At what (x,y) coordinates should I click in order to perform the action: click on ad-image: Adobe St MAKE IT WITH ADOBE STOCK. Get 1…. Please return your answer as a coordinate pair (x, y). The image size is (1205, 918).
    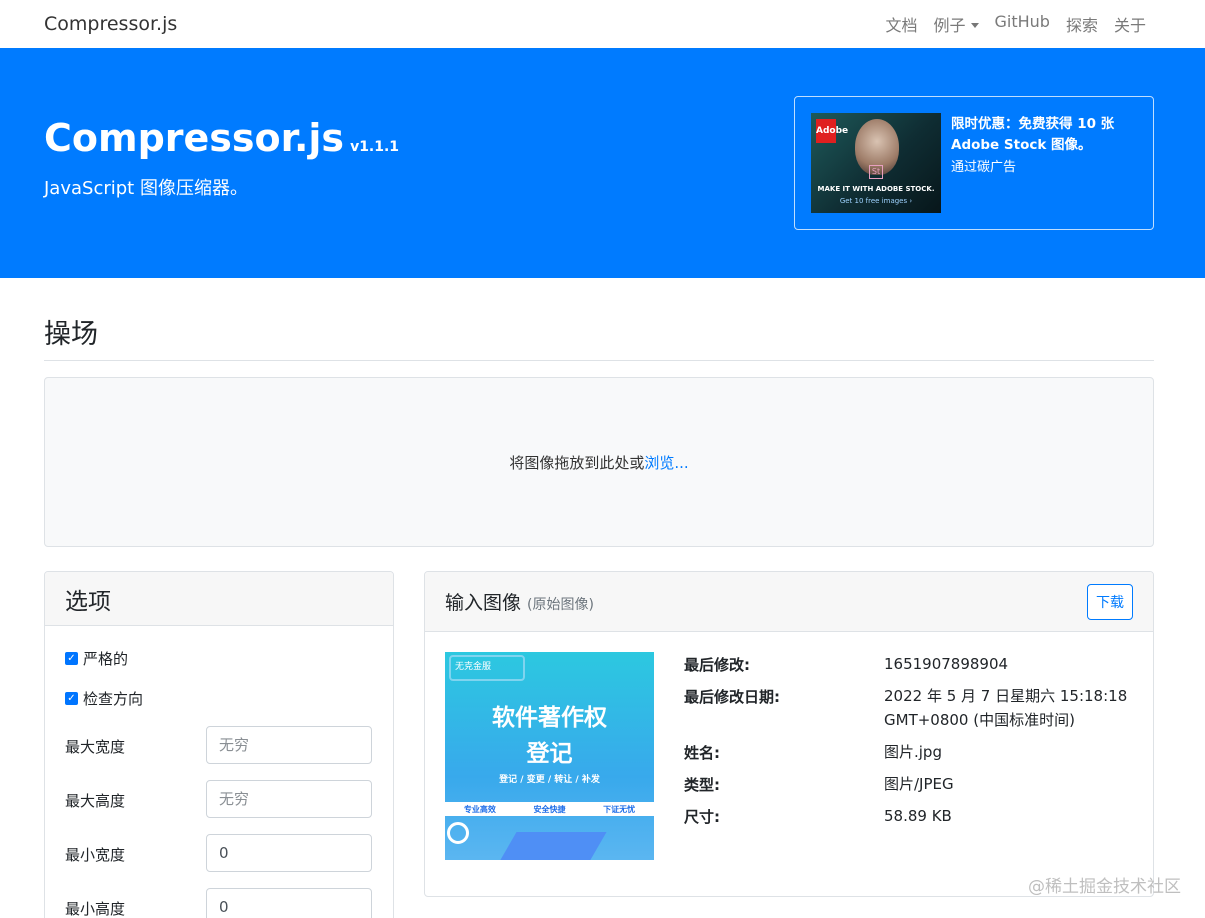
    Looking at the image, I should click on (876, 163).